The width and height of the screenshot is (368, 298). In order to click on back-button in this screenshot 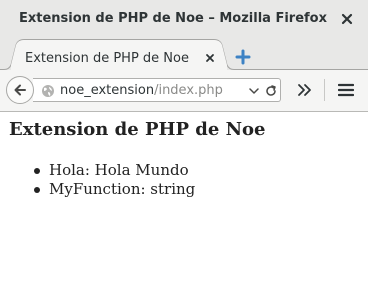, I will do `click(20, 90)`.